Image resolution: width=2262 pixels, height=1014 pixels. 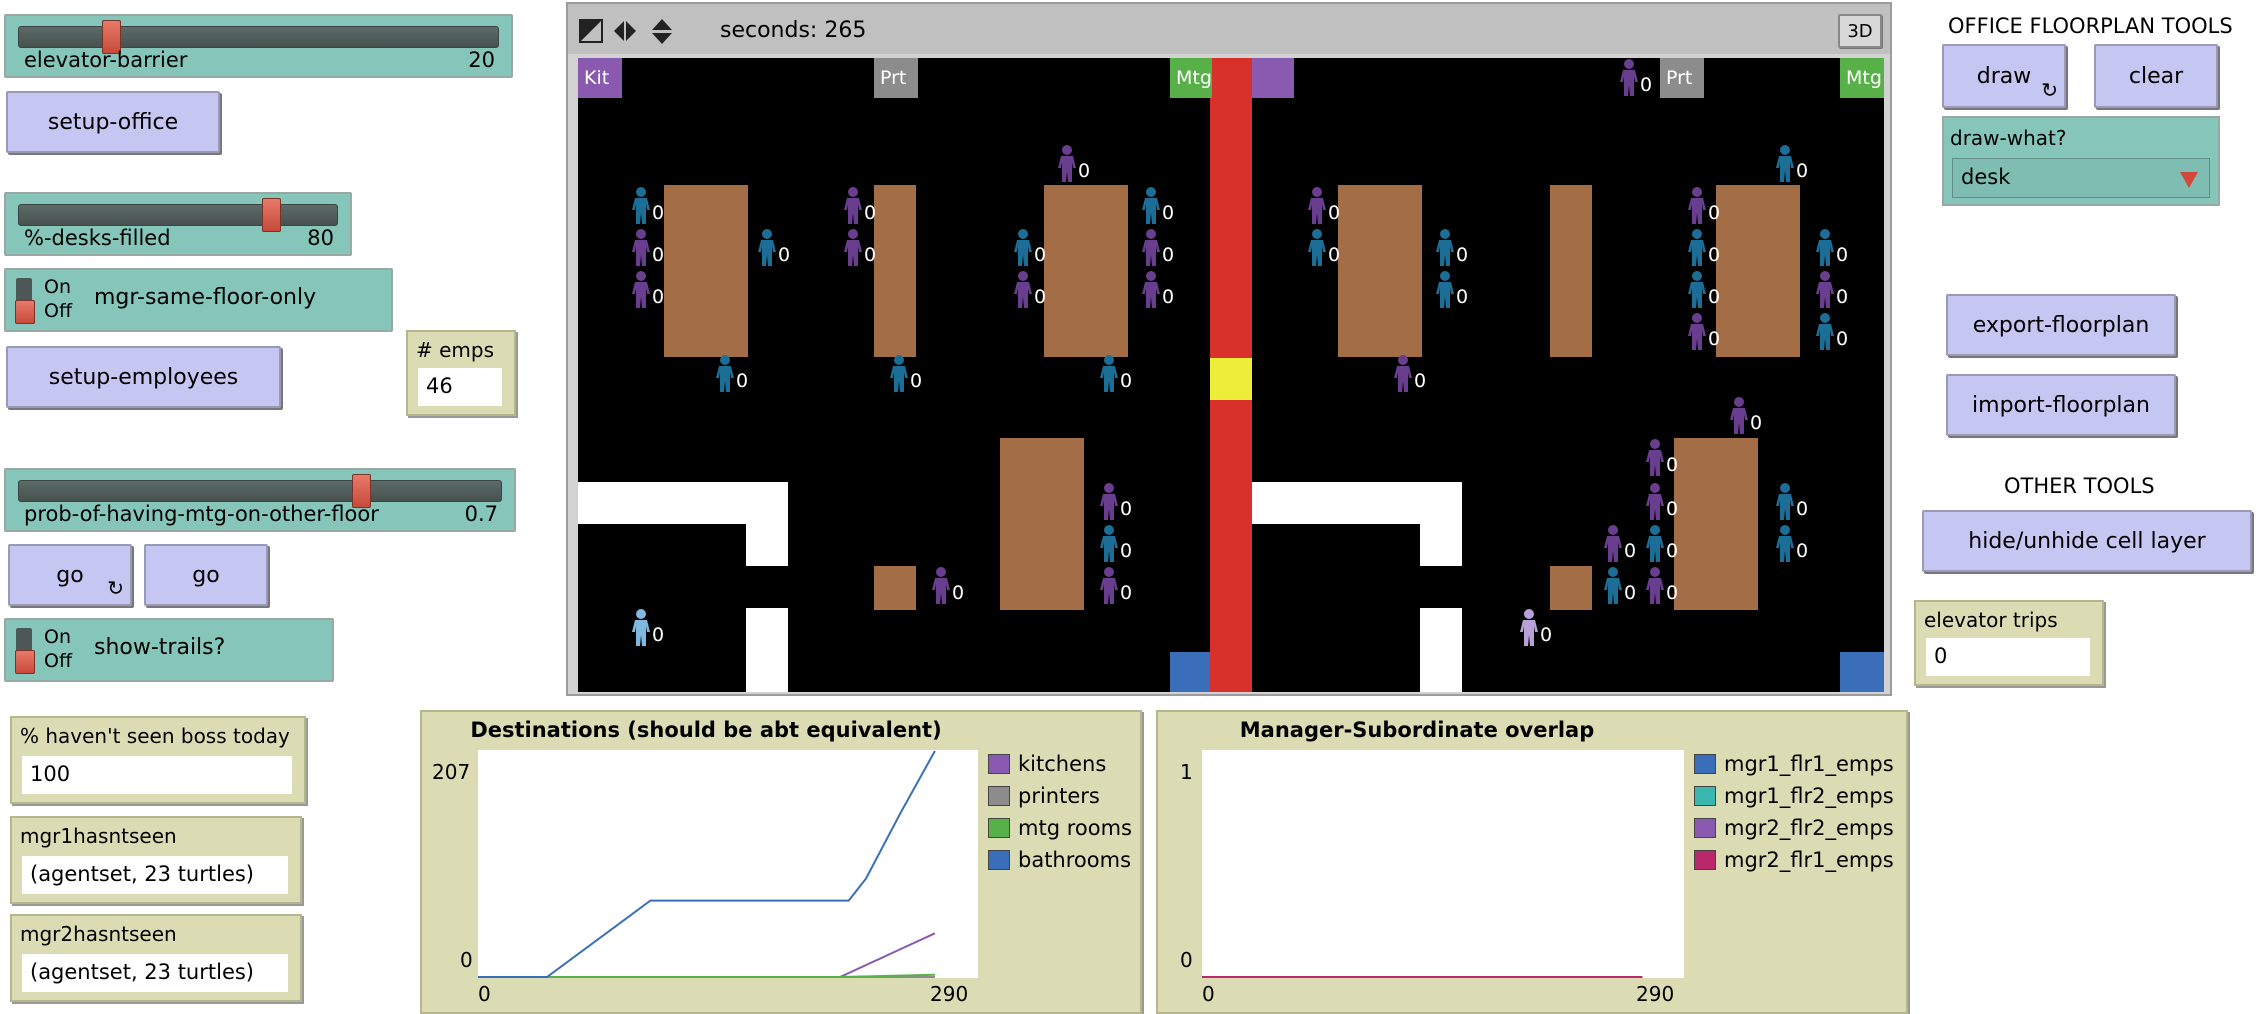 I want to click on legend-label: printers, so click(x=1059, y=796).